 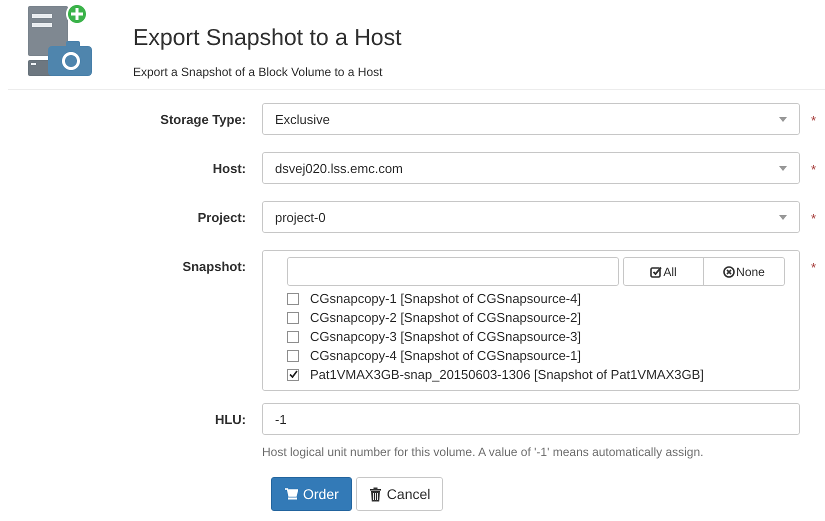 I want to click on page-subtitle: Export a Snapshot of a Block Volume to a Host, so click(x=258, y=72).